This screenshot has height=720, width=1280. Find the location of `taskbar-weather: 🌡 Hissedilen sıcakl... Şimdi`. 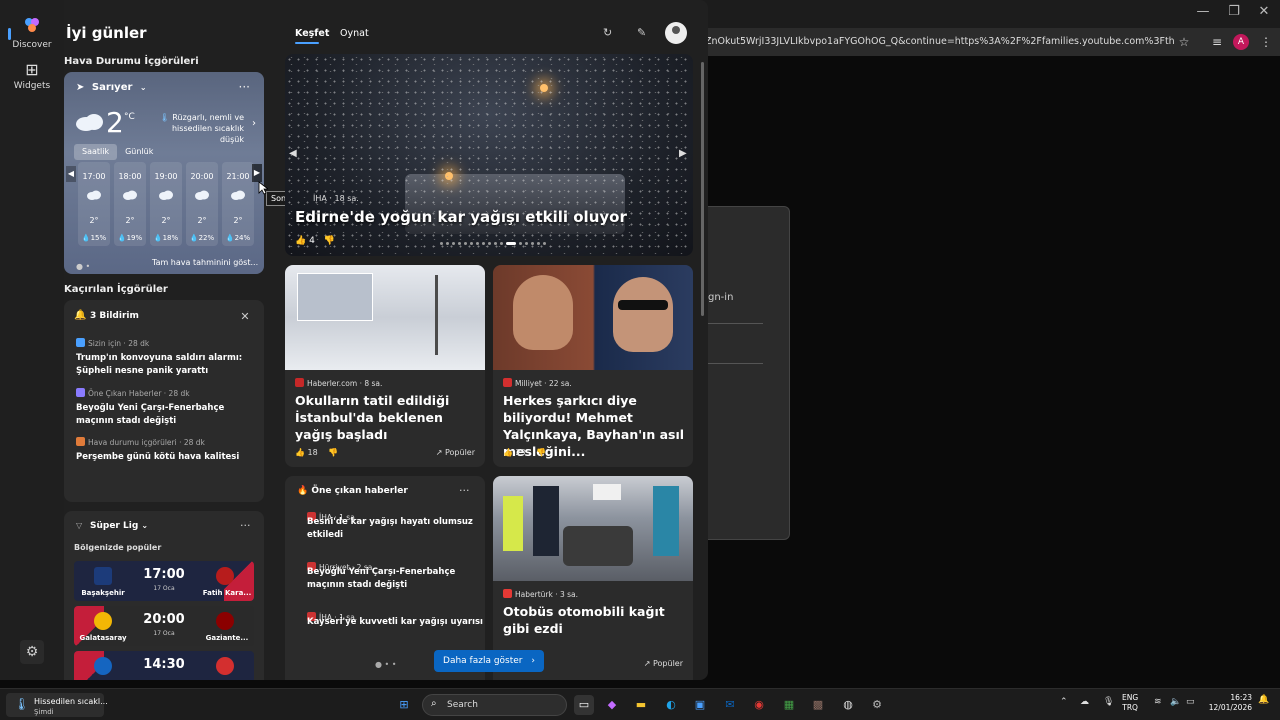

taskbar-weather: 🌡 Hissedilen sıcakl... Şimdi is located at coordinates (57, 705).